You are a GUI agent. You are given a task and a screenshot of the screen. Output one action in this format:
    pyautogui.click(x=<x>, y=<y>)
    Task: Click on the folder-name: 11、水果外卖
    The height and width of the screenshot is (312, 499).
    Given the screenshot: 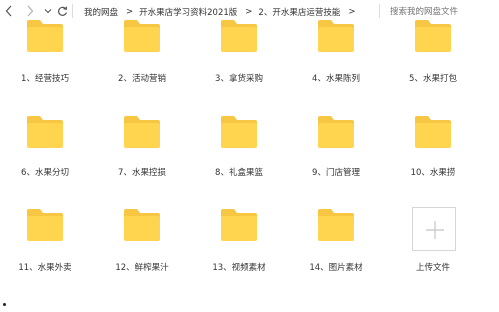 What is the action you would take?
    pyautogui.click(x=45, y=268)
    